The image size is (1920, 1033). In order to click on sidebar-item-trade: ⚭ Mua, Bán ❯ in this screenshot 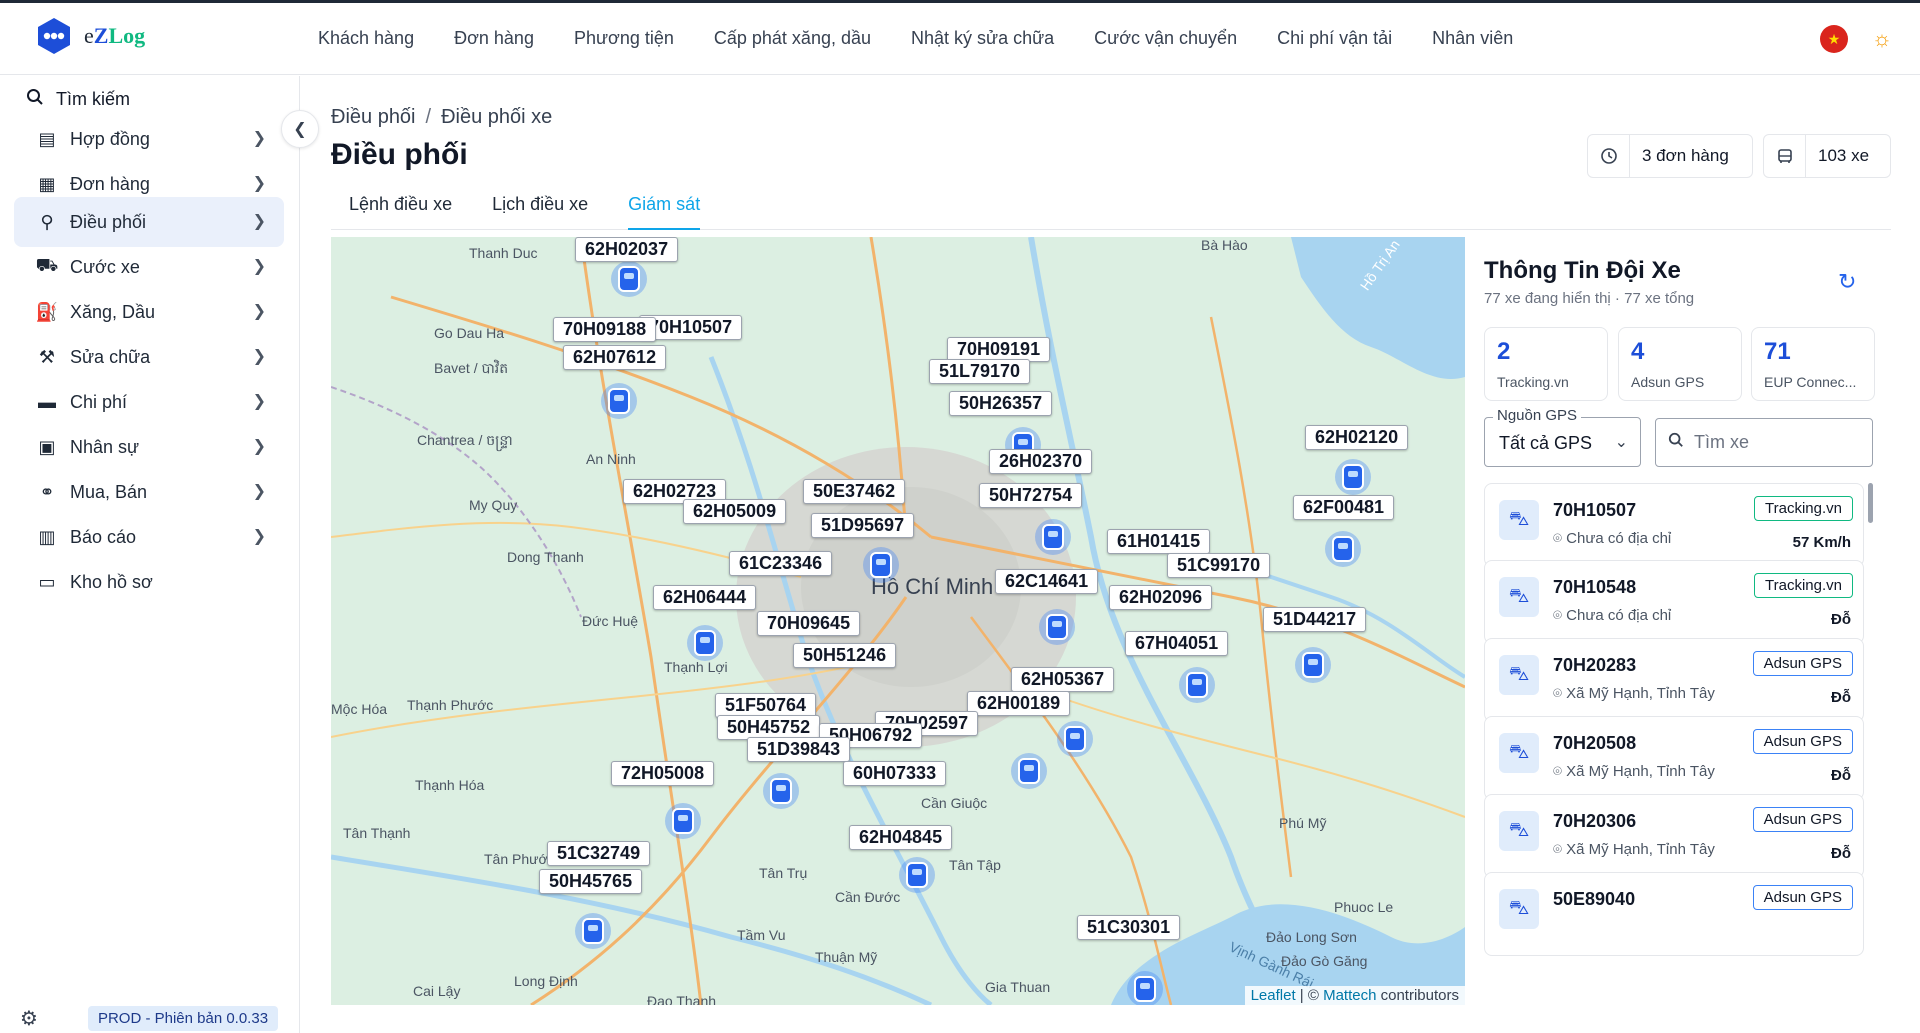, I will do `click(149, 492)`.